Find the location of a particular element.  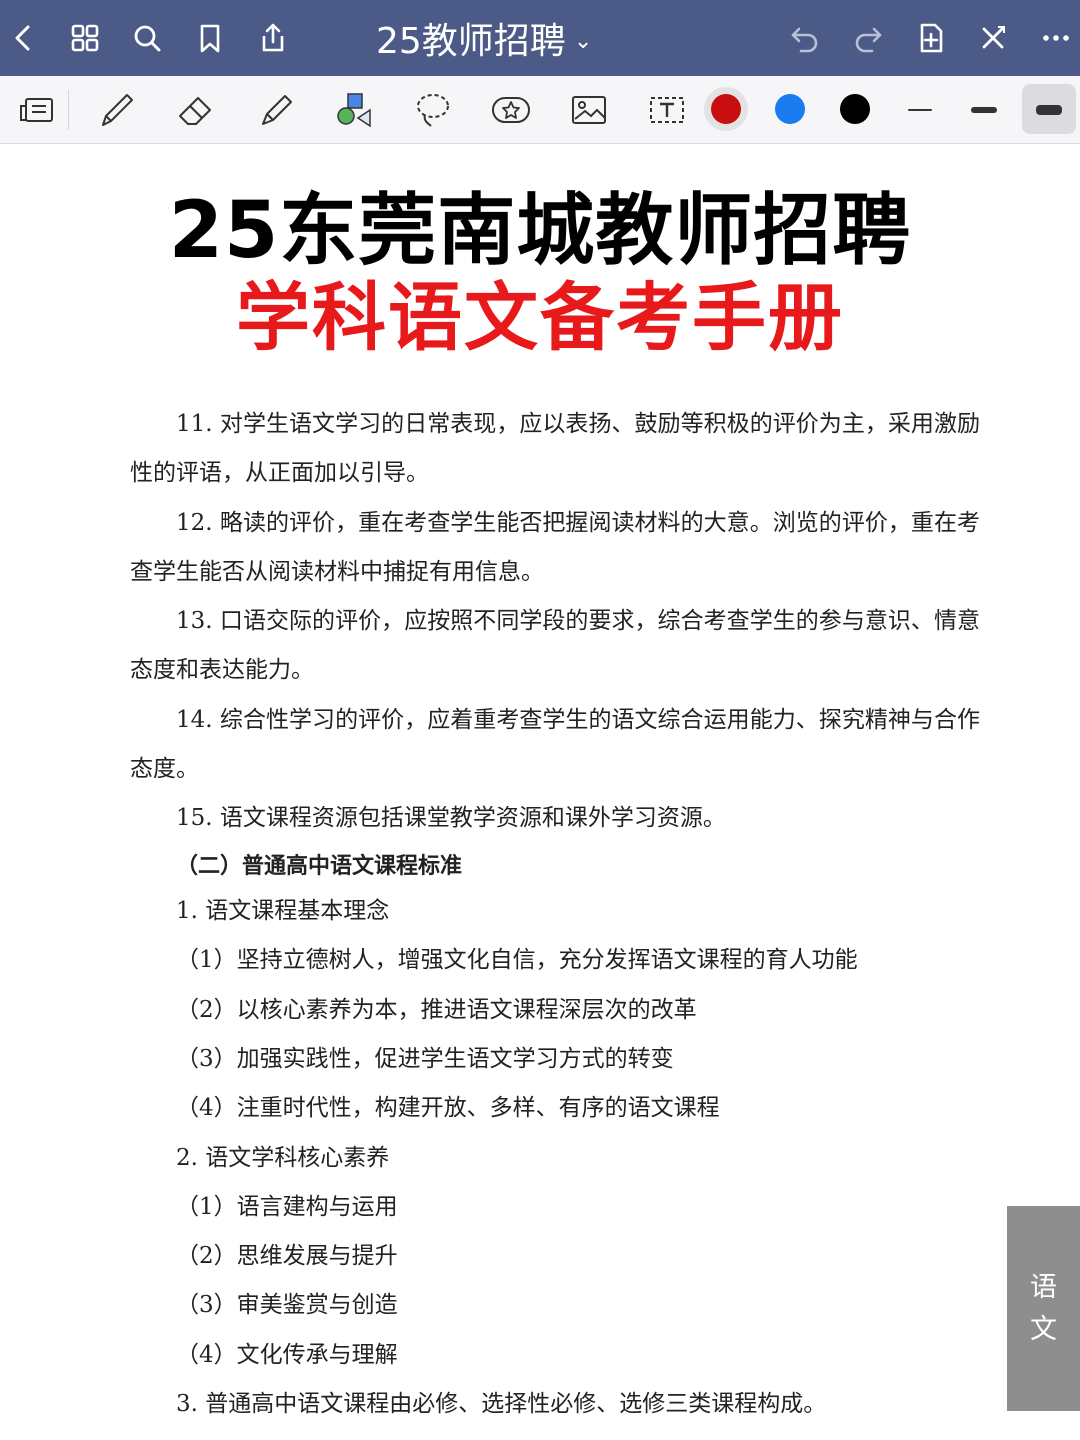

toolbar-divider is located at coordinates (68, 110).